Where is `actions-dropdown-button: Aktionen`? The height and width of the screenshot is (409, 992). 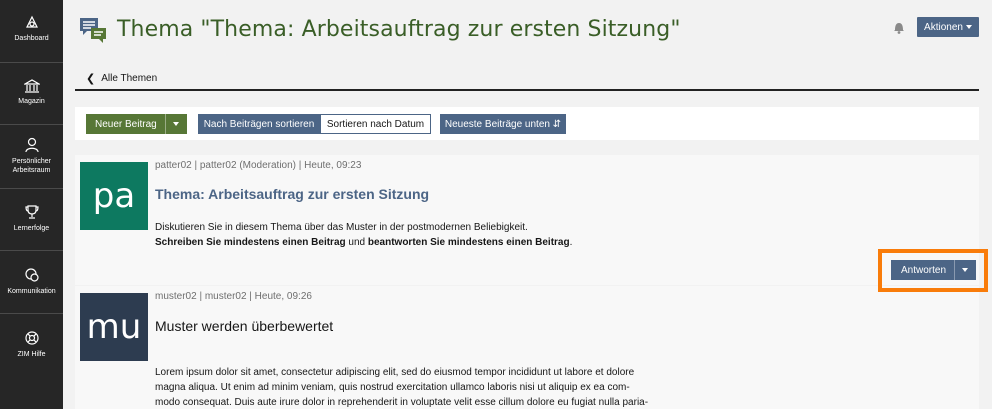
actions-dropdown-button: Aktionen is located at coordinates (948, 27).